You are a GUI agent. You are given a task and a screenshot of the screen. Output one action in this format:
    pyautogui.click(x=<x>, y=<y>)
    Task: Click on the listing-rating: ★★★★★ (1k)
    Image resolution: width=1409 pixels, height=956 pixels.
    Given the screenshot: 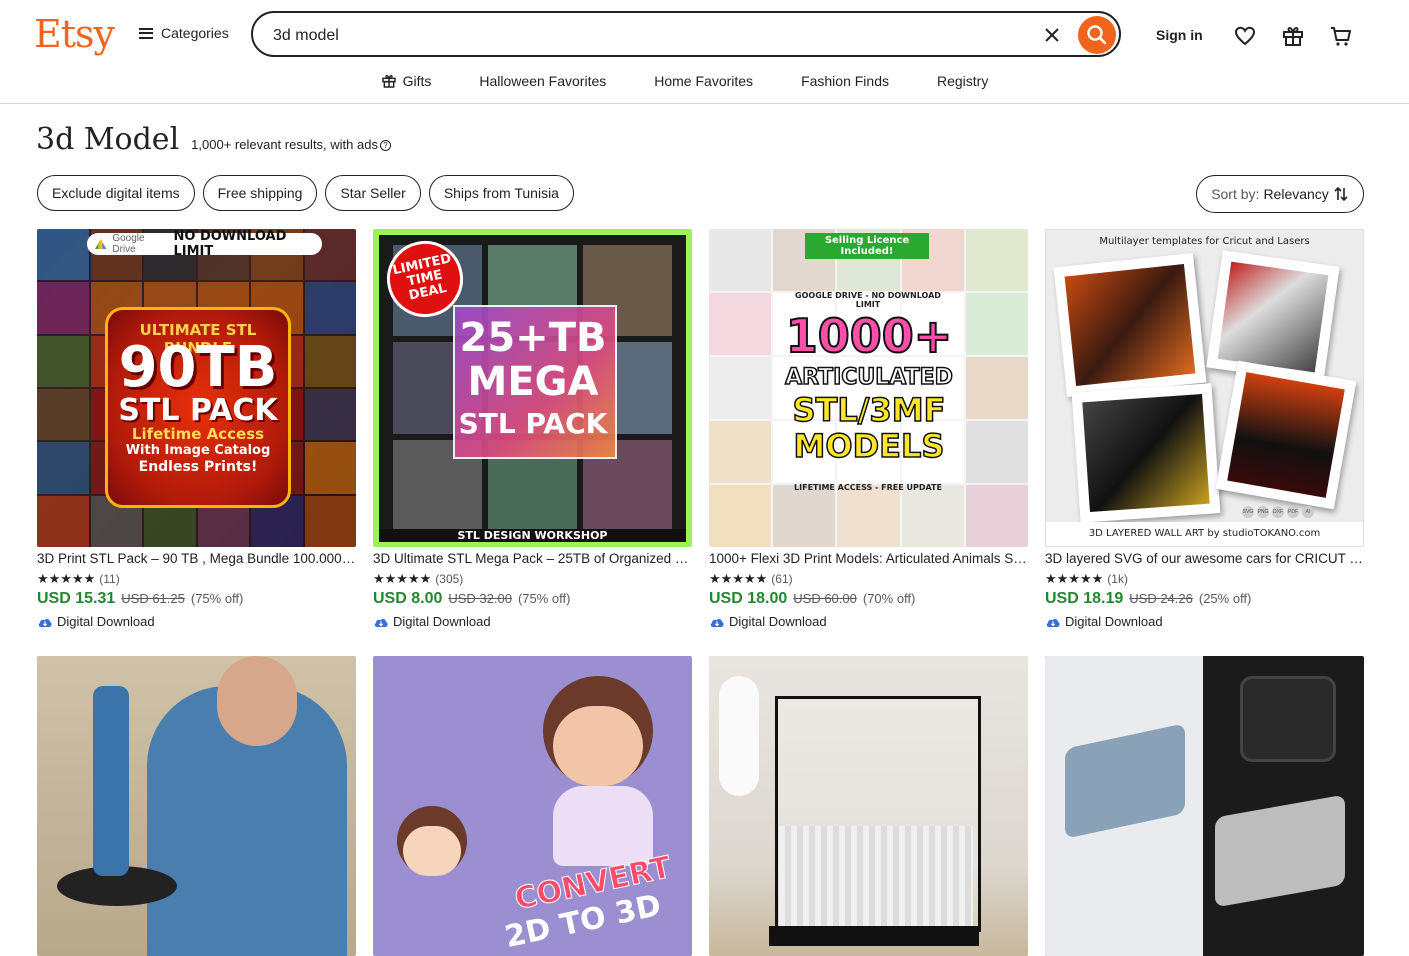 What is the action you would take?
    pyautogui.click(x=1086, y=579)
    